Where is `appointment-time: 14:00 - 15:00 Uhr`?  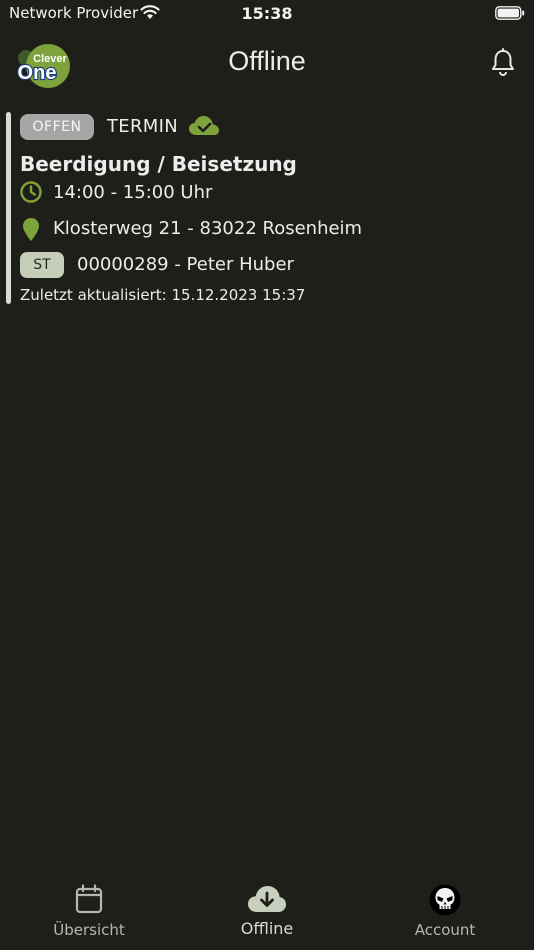 appointment-time: 14:00 - 15:00 Uhr is located at coordinates (133, 192).